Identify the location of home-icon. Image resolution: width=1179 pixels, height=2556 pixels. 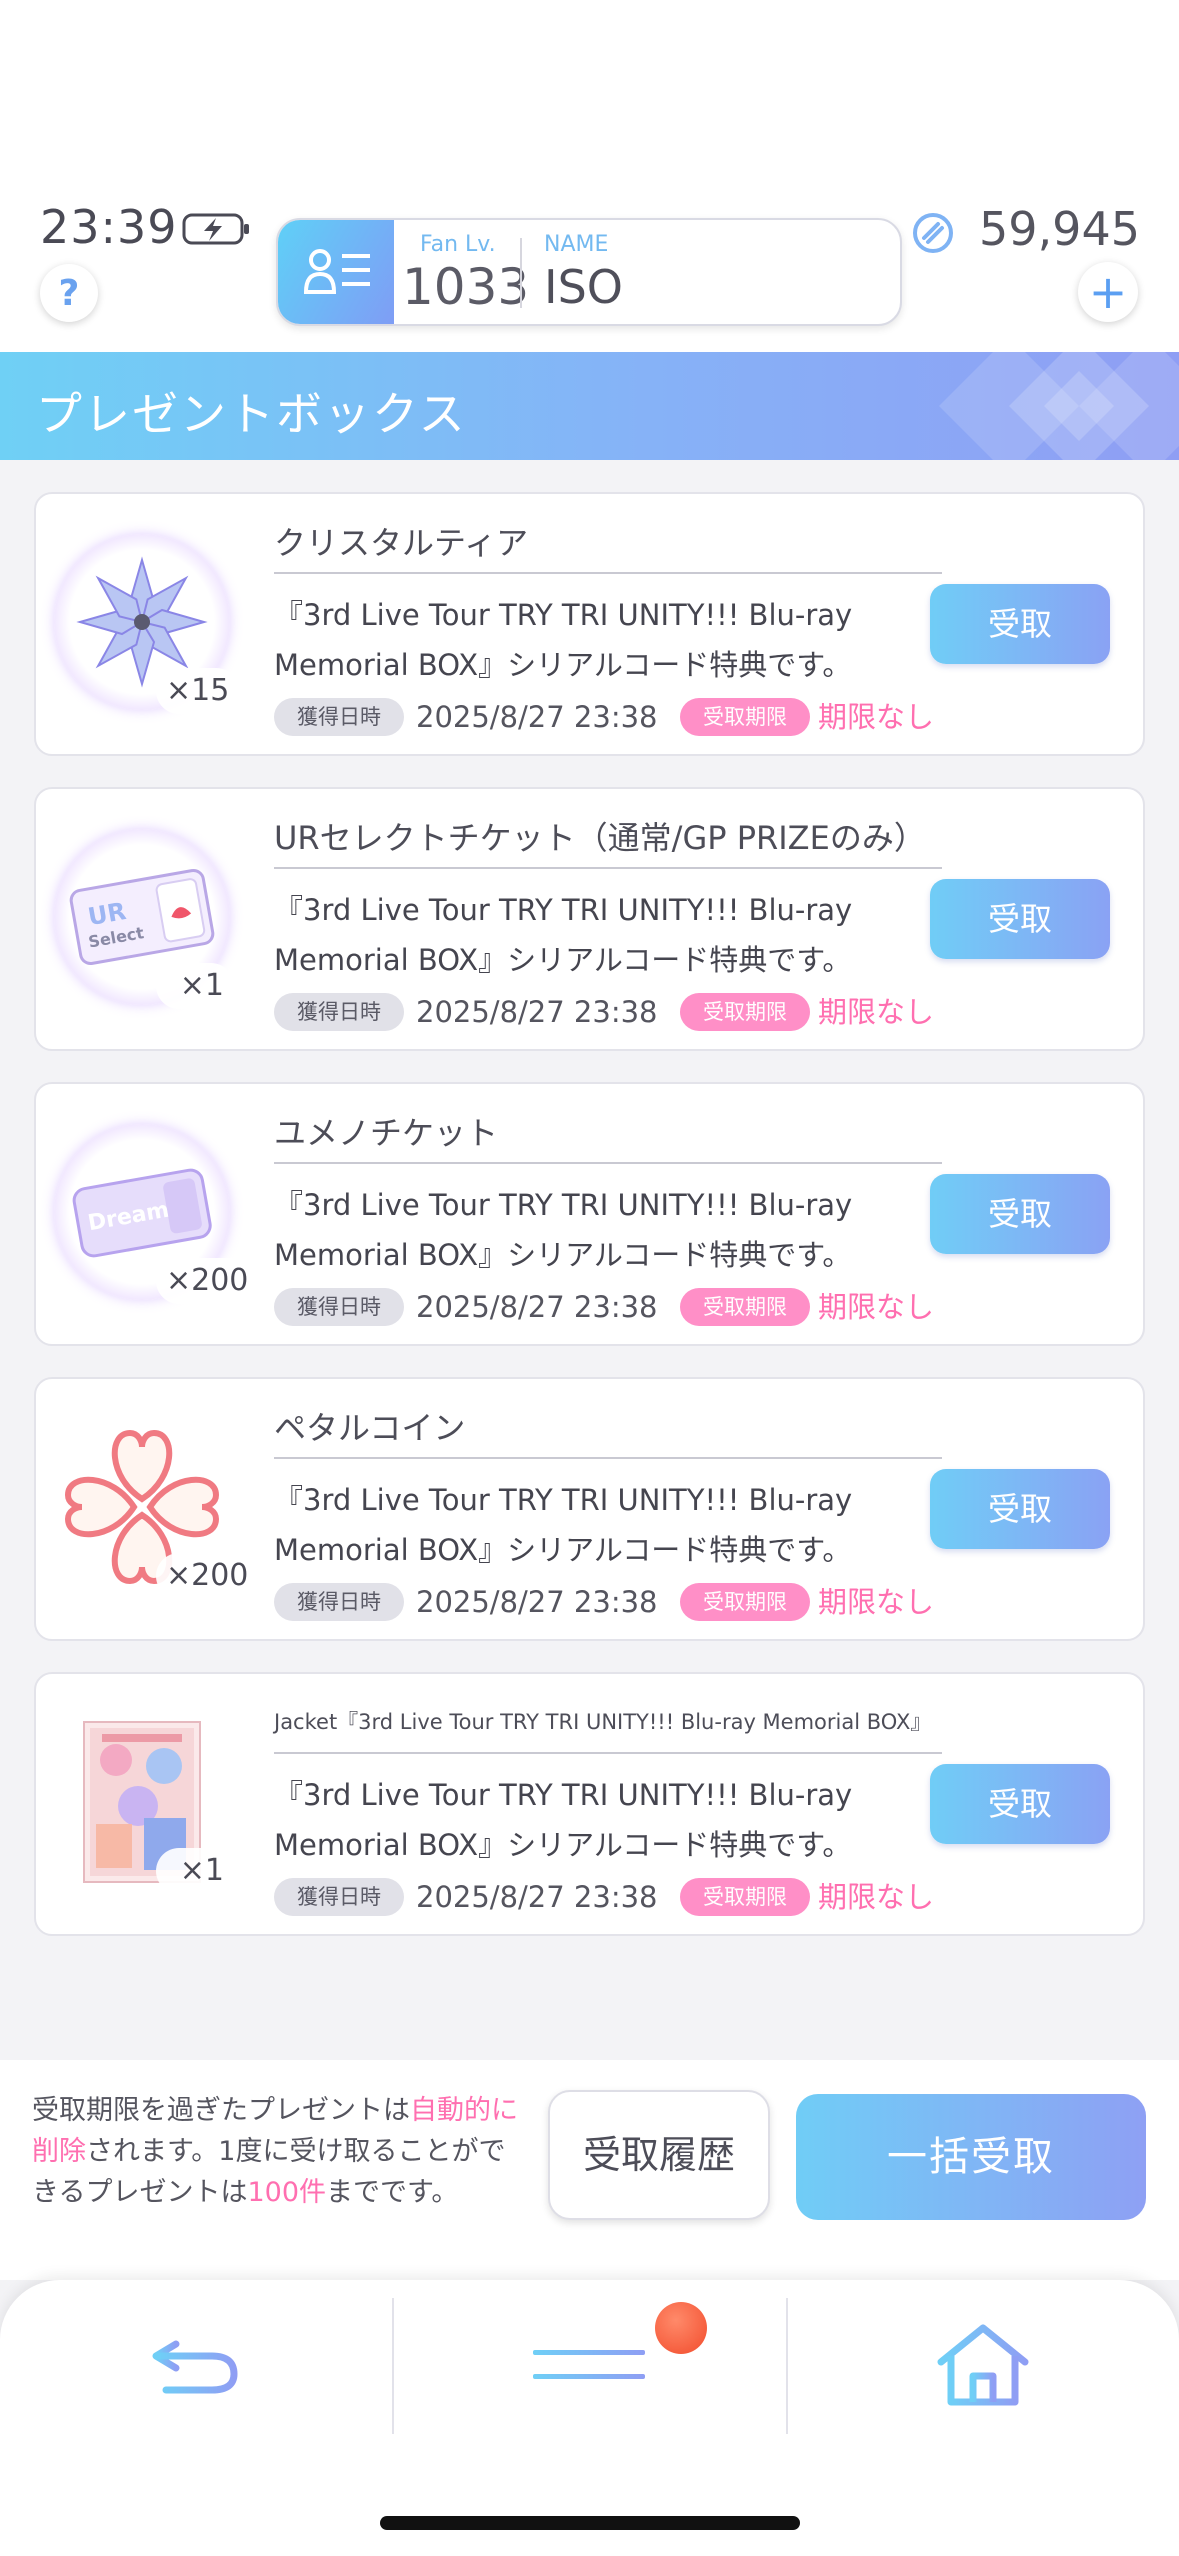
(983, 2365).